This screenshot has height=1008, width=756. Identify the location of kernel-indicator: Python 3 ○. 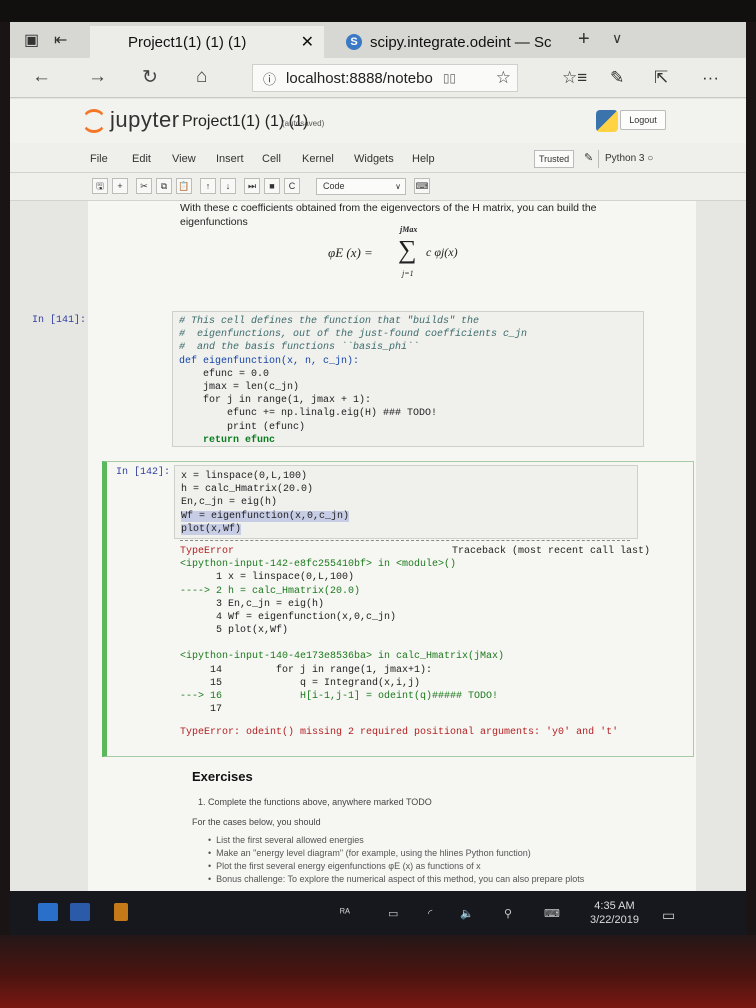
(625, 159).